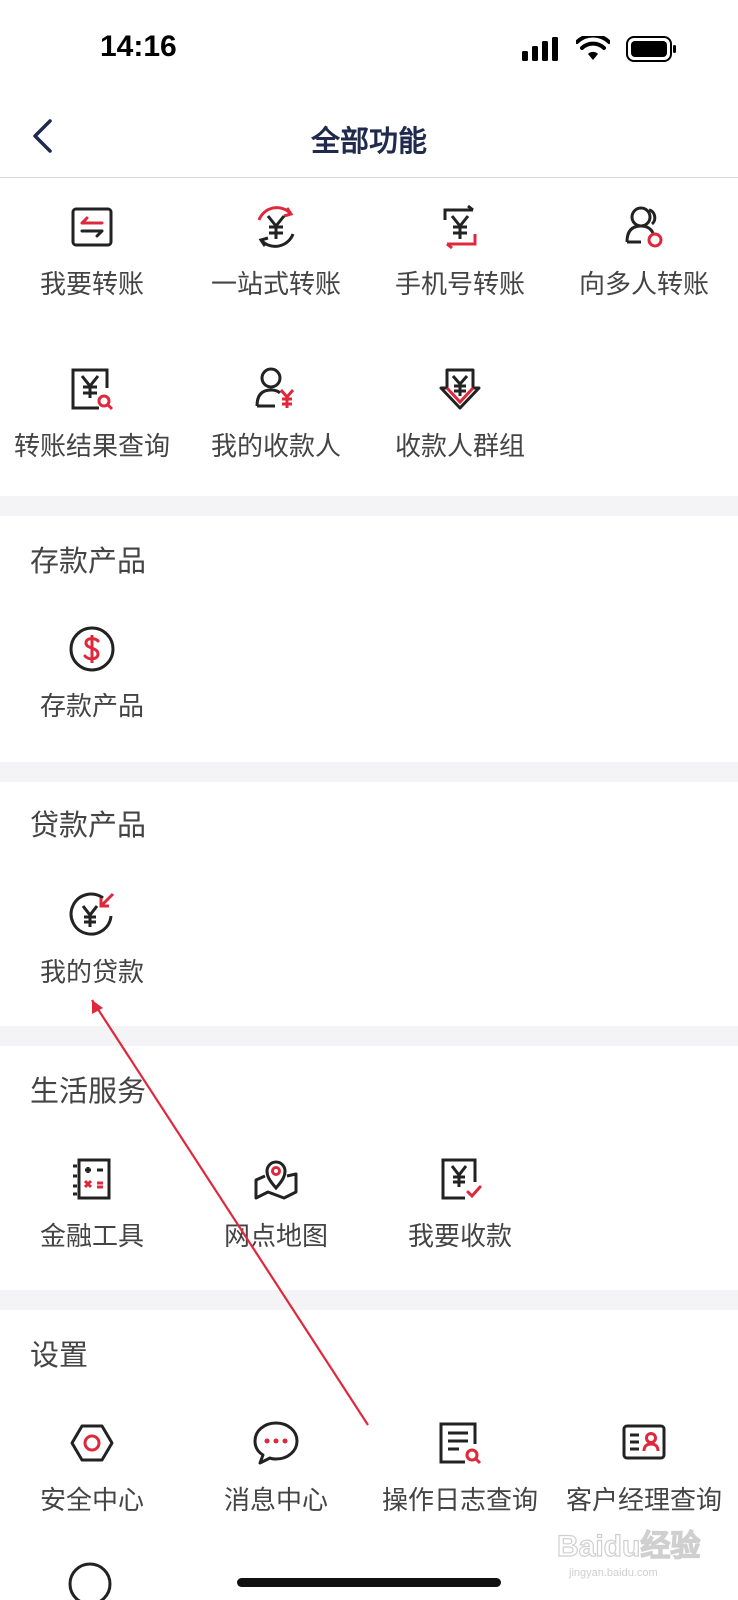  I want to click on section-title-loan: 贷款产品, so click(88, 825).